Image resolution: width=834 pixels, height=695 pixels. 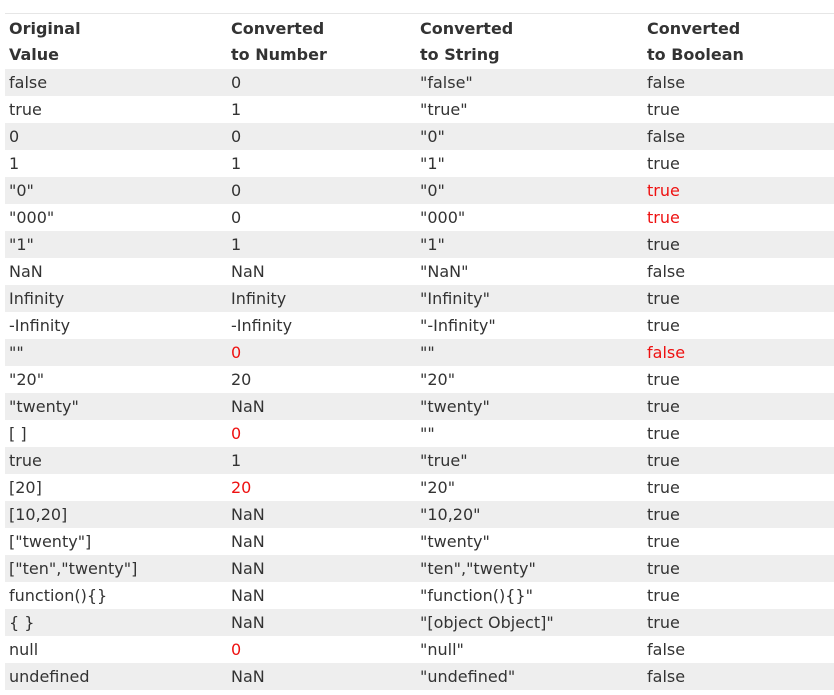 What do you see at coordinates (444, 271) in the screenshot?
I see `string-cell: "NaN"` at bounding box center [444, 271].